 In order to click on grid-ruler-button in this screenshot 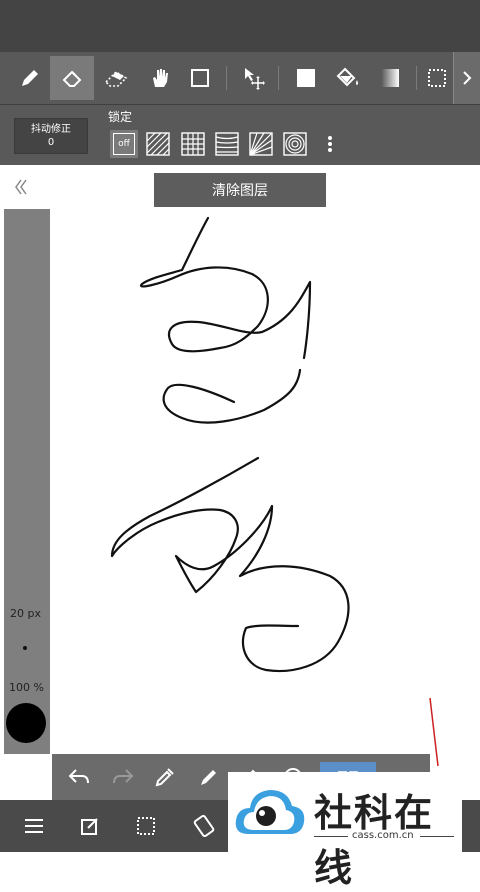, I will do `click(193, 144)`.